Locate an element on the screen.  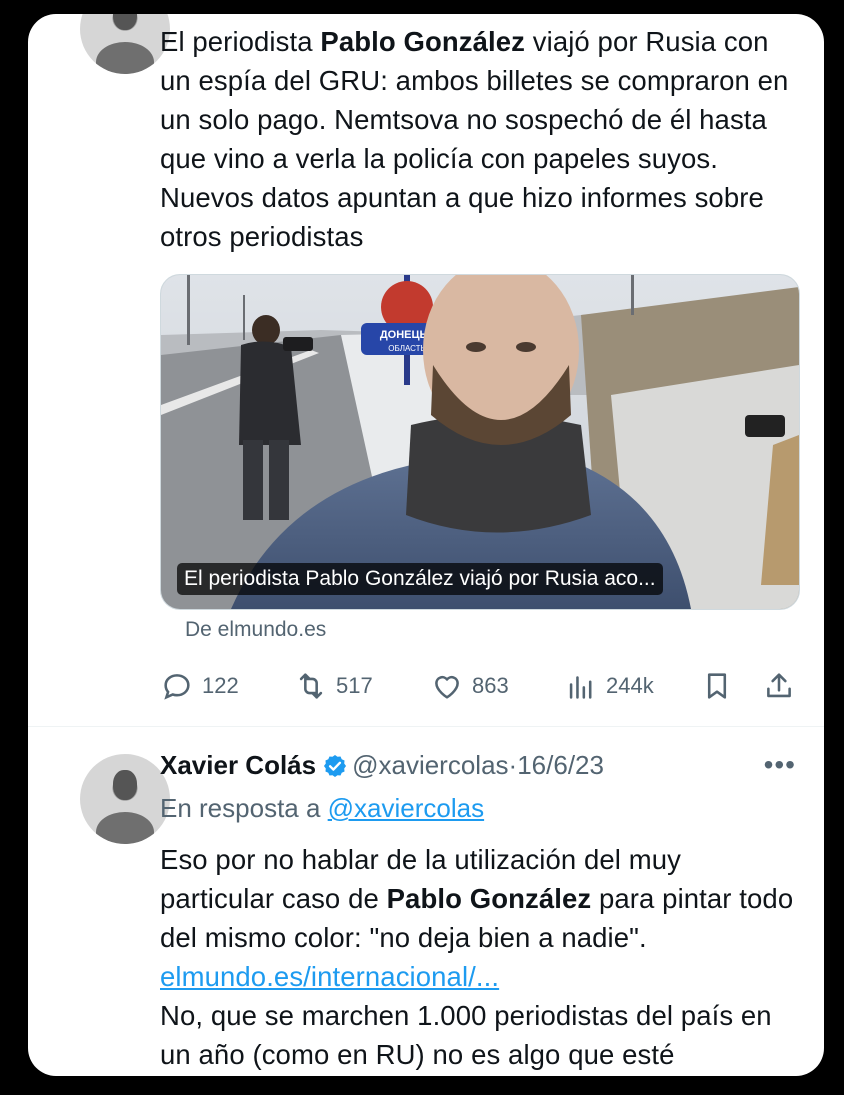
like-icon is located at coordinates (447, 687).